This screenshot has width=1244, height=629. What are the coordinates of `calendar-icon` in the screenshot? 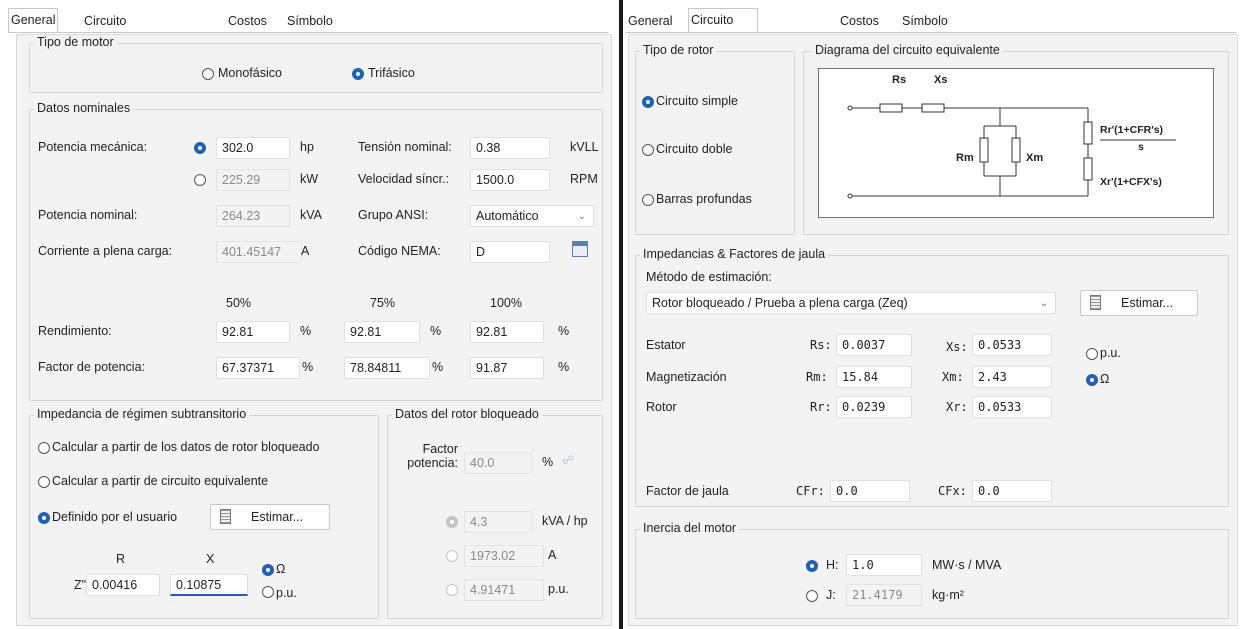 It's located at (580, 249).